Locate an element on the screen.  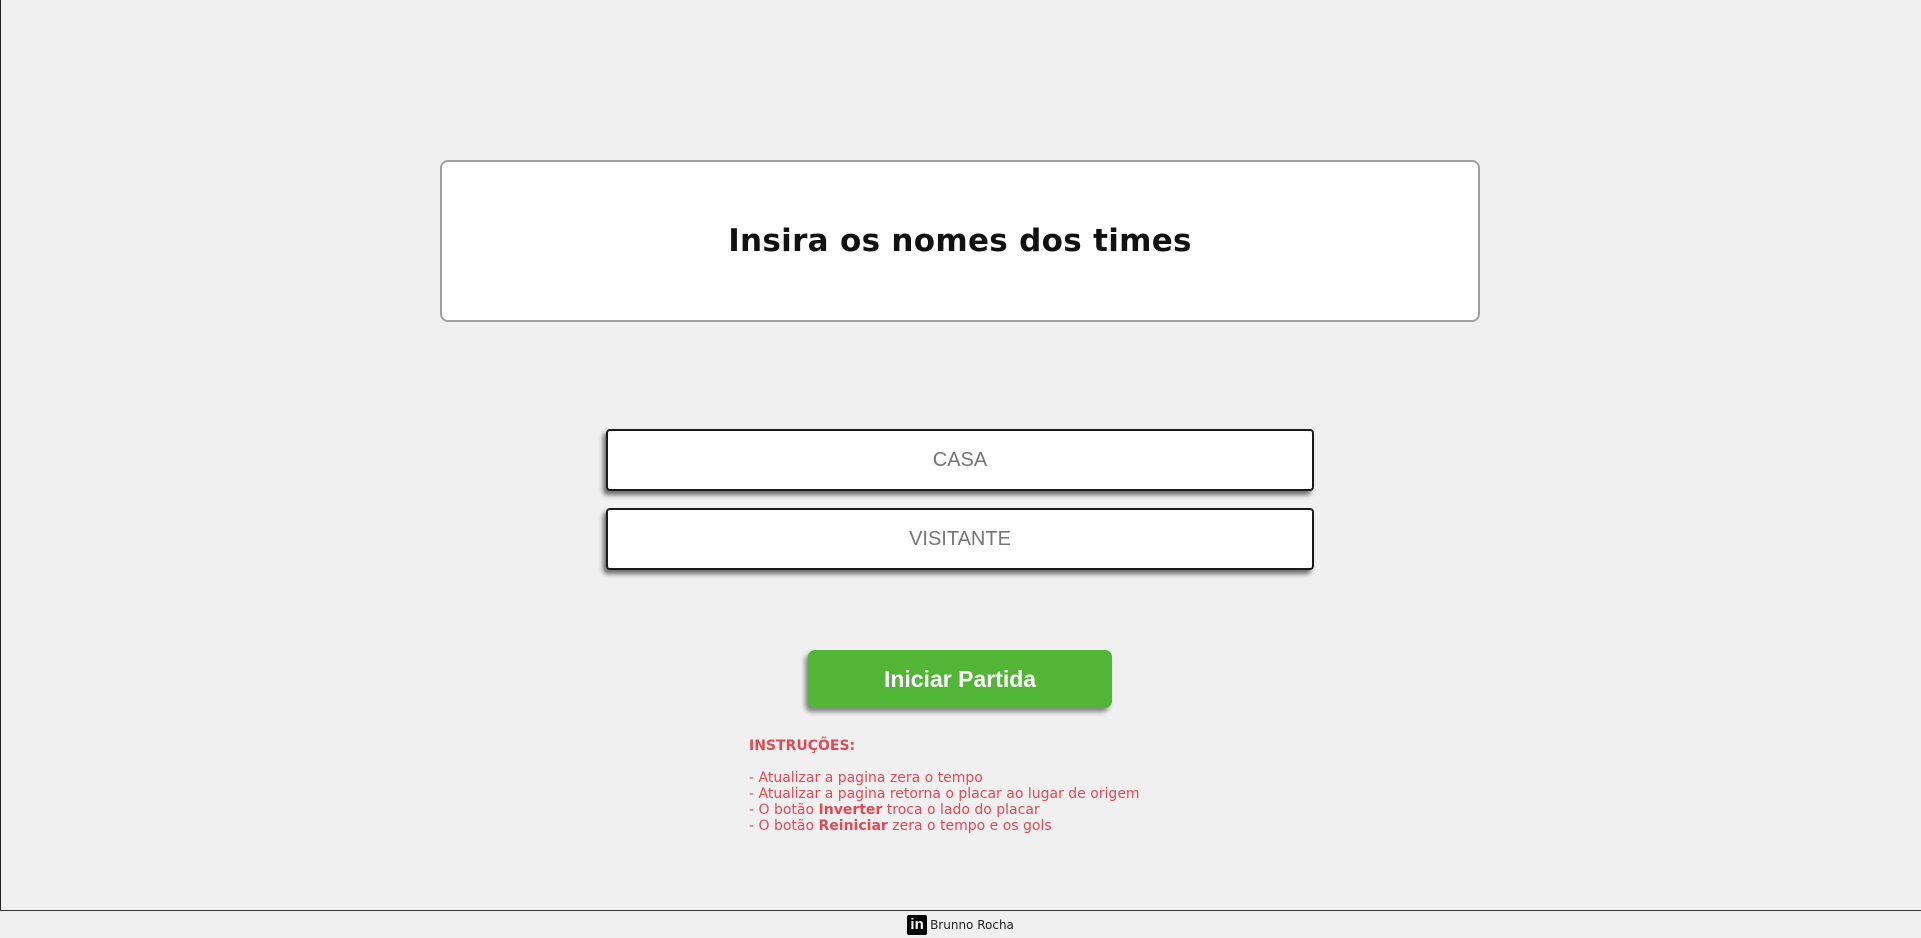
footer: in Brunno Rocha is located at coordinates (960, 924).